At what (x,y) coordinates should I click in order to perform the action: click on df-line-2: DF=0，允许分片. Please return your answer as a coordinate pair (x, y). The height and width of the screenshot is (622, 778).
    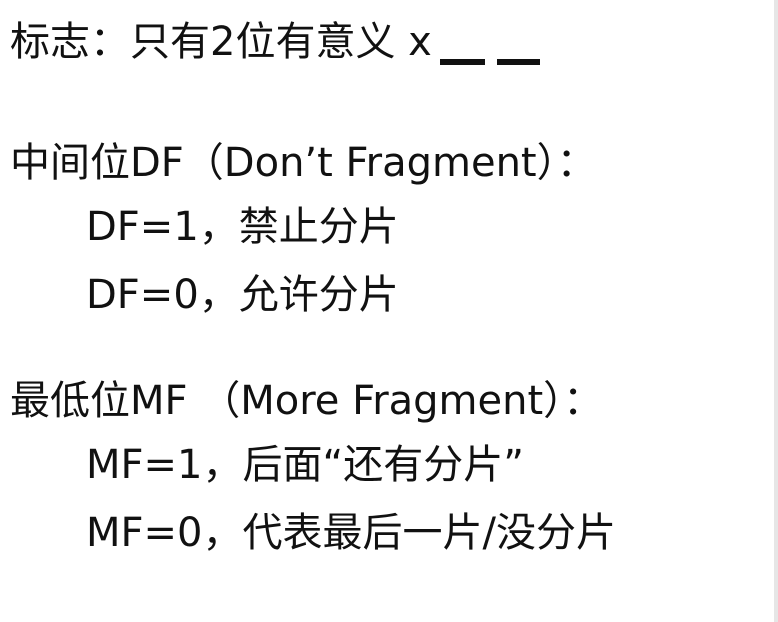
    Looking at the image, I should click on (242, 295).